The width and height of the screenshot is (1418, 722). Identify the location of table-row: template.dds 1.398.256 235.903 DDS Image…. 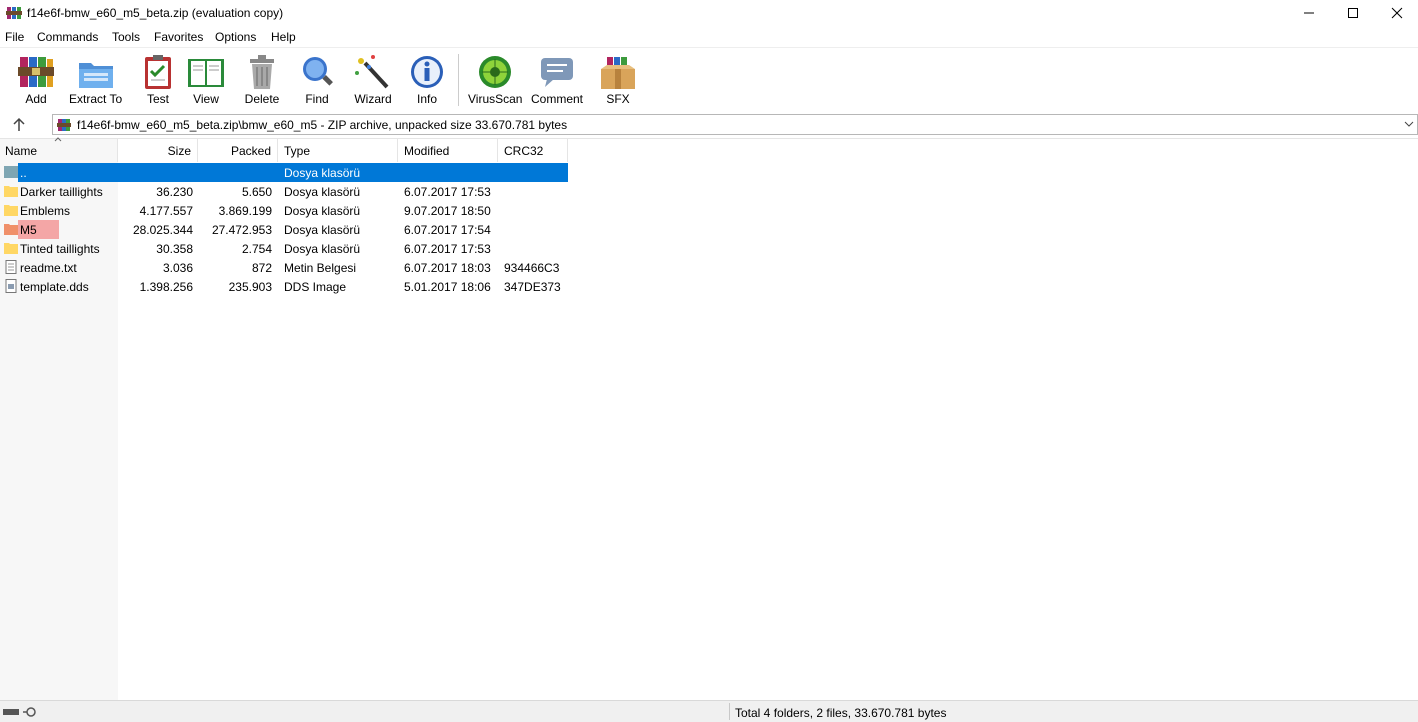
(284, 286).